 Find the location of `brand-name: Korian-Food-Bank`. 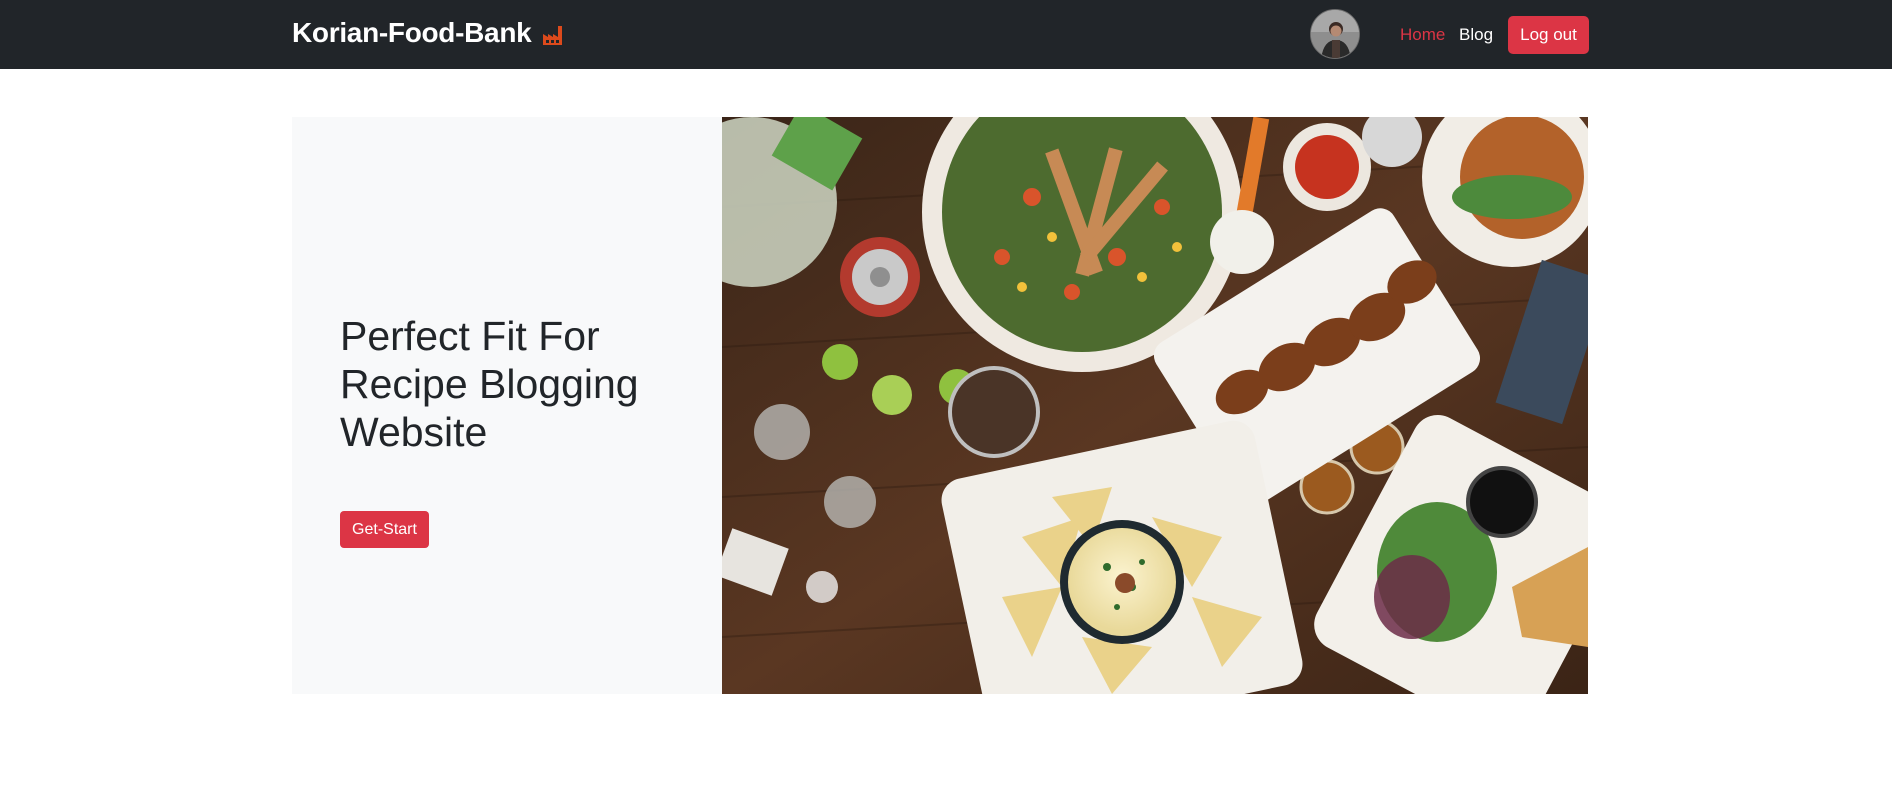

brand-name: Korian-Food-Bank is located at coordinates (412, 32).